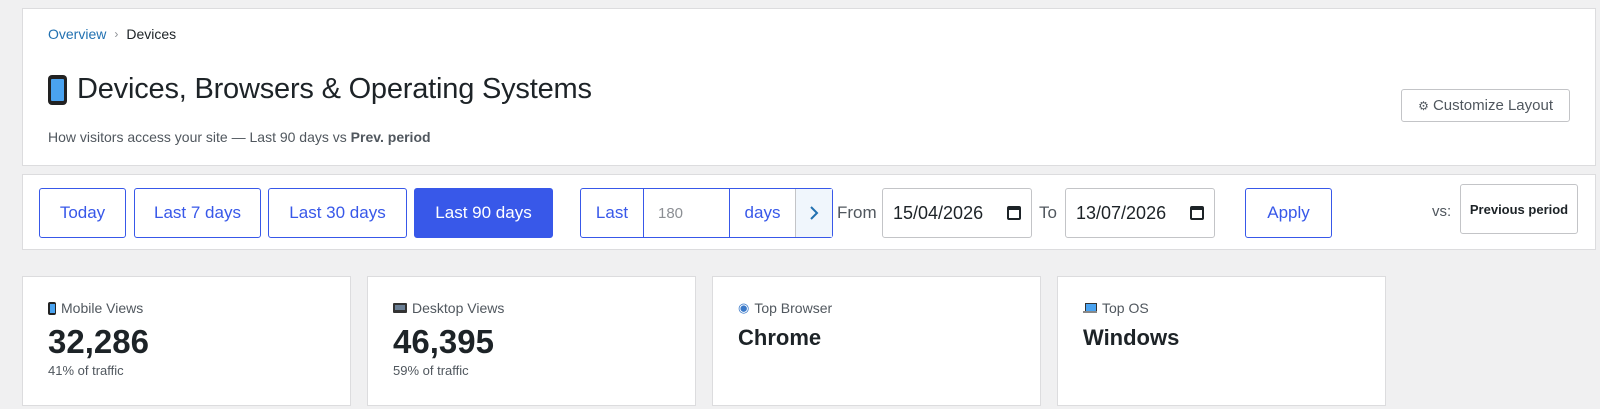  What do you see at coordinates (780, 337) in the screenshot?
I see `stat-value: Chrome` at bounding box center [780, 337].